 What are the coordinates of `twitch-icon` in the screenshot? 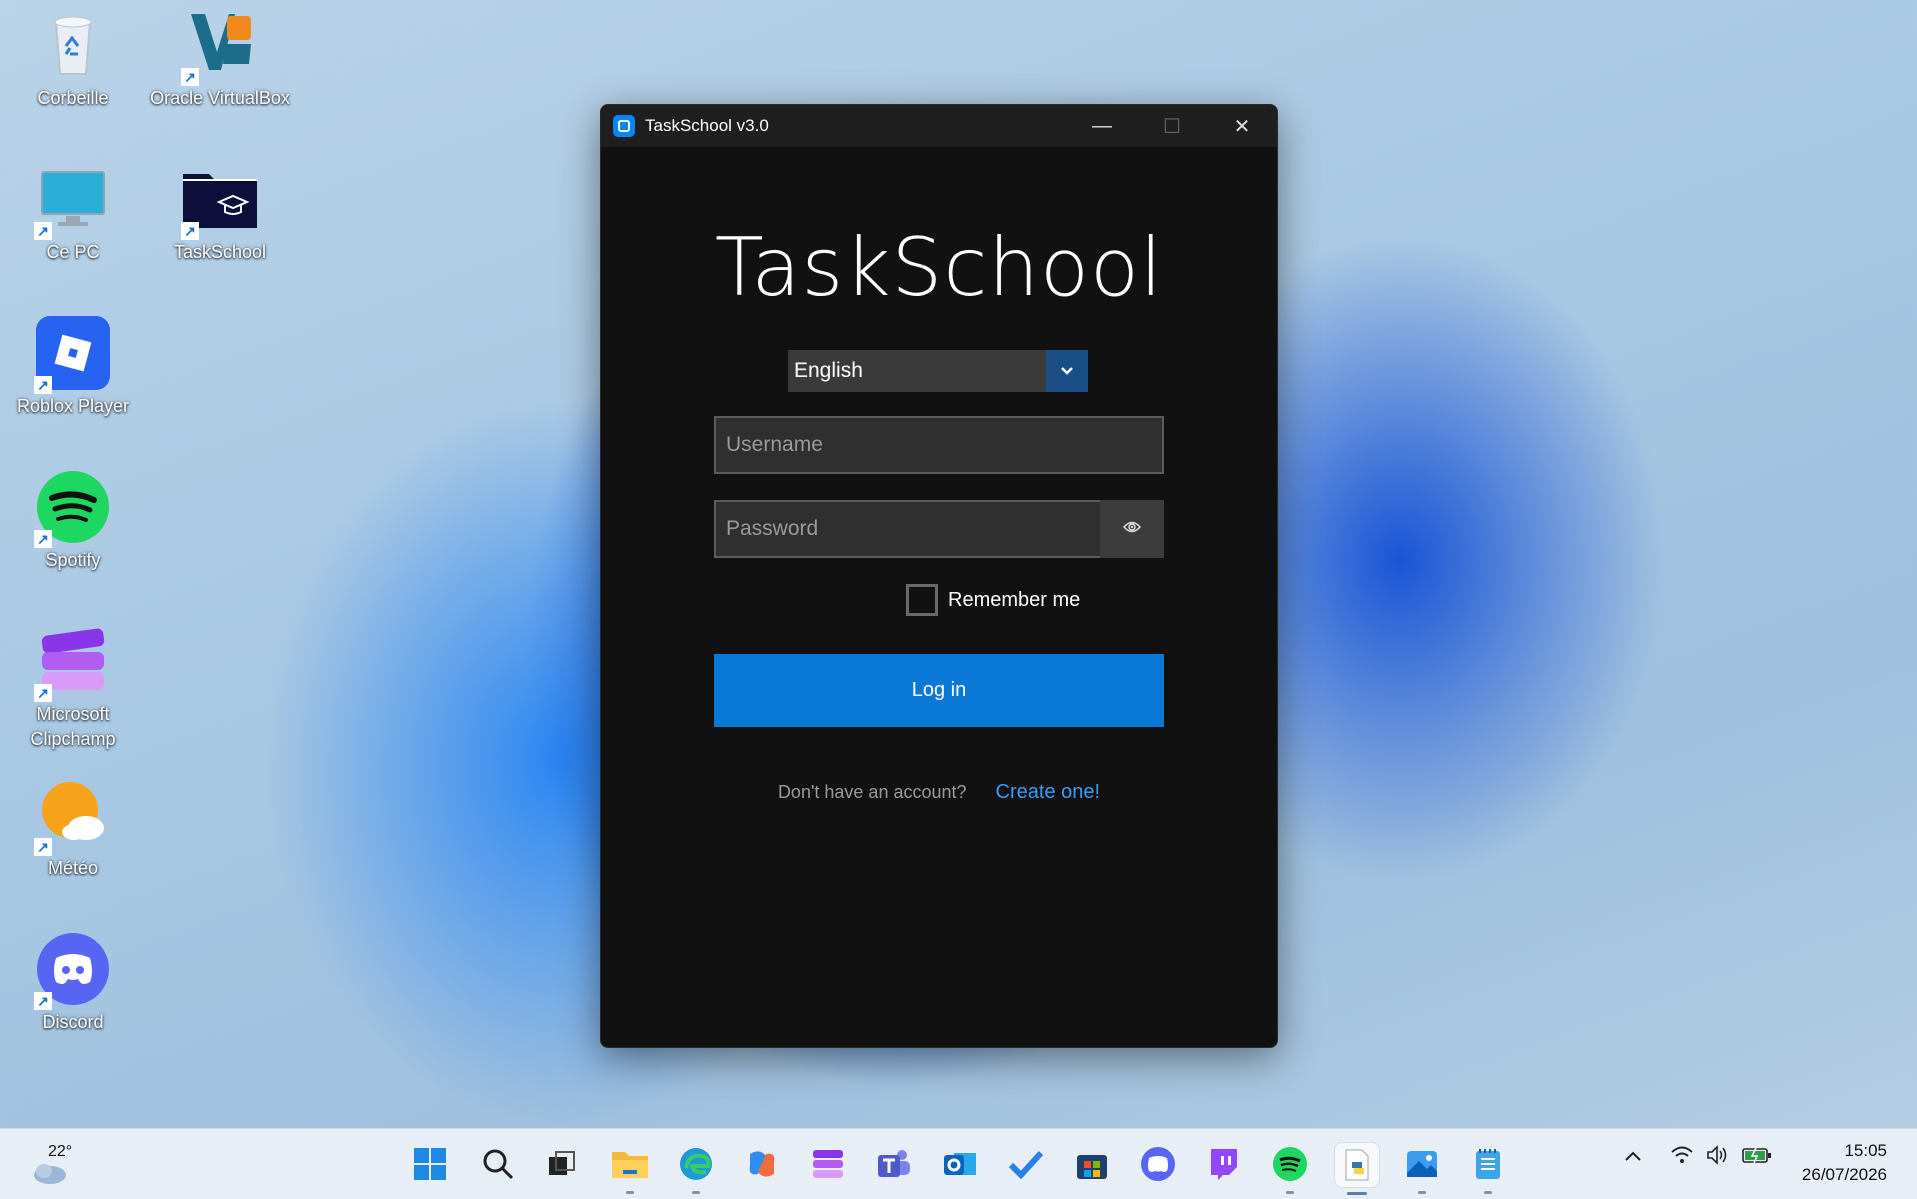 It's located at (1224, 1164).